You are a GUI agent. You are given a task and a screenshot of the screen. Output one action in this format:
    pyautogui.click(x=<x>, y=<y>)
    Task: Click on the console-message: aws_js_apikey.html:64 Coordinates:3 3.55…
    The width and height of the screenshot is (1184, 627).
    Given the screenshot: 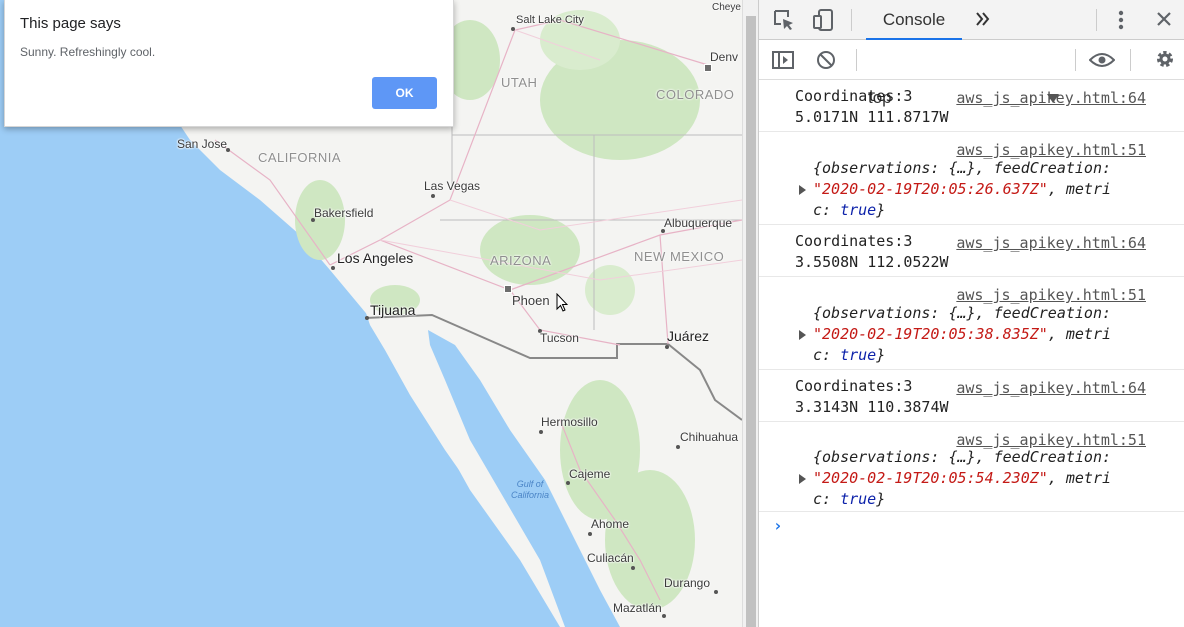 What is the action you would take?
    pyautogui.click(x=971, y=251)
    